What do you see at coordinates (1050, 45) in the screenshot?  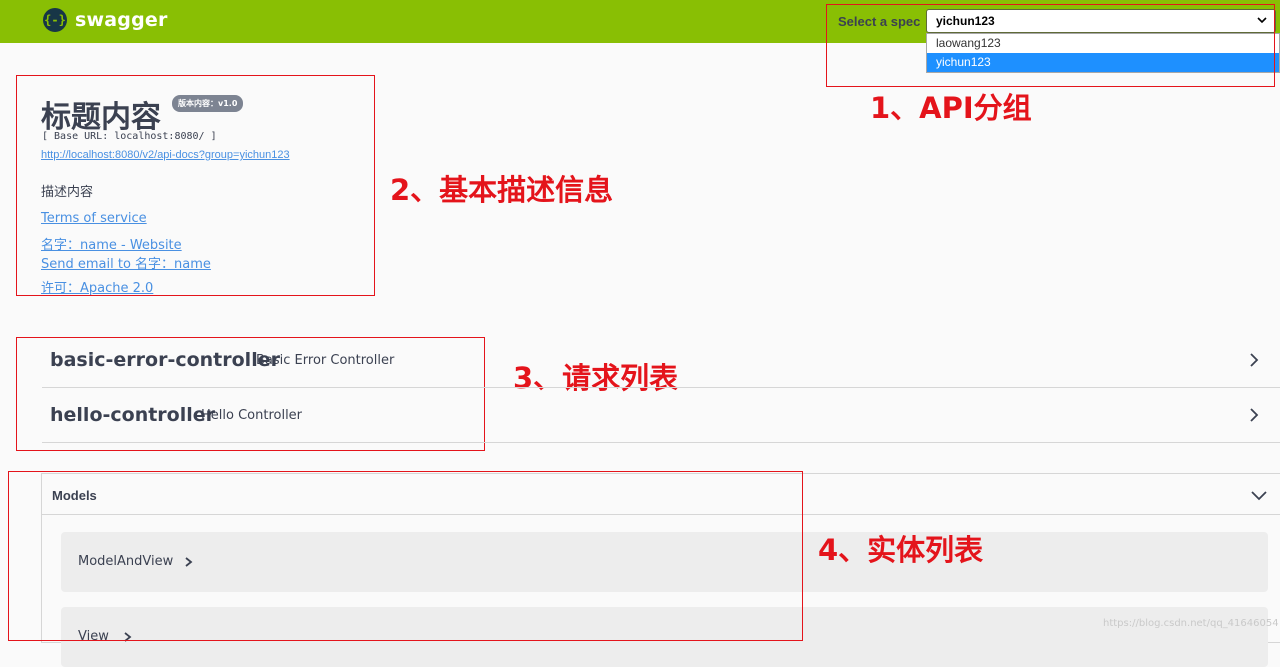 I see `annotation-box-api-group` at bounding box center [1050, 45].